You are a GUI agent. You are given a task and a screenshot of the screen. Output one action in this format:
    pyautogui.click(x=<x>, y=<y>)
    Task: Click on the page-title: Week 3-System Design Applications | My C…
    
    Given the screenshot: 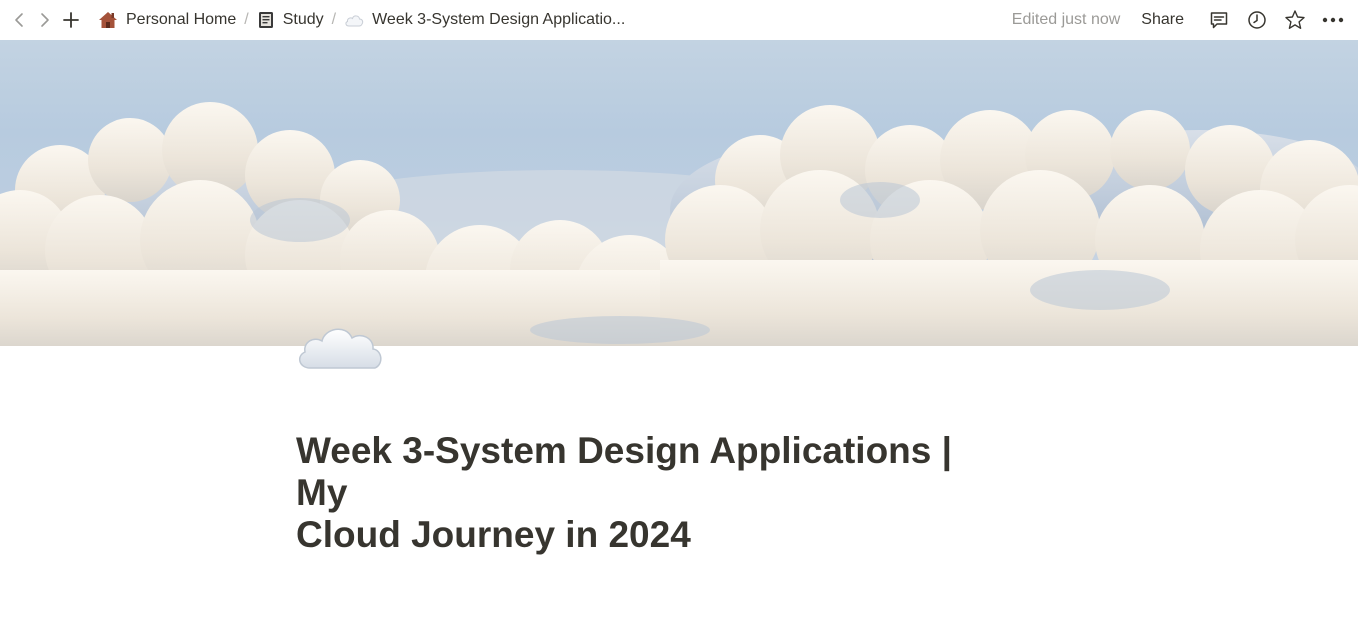 What is the action you would take?
    pyautogui.click(x=646, y=493)
    